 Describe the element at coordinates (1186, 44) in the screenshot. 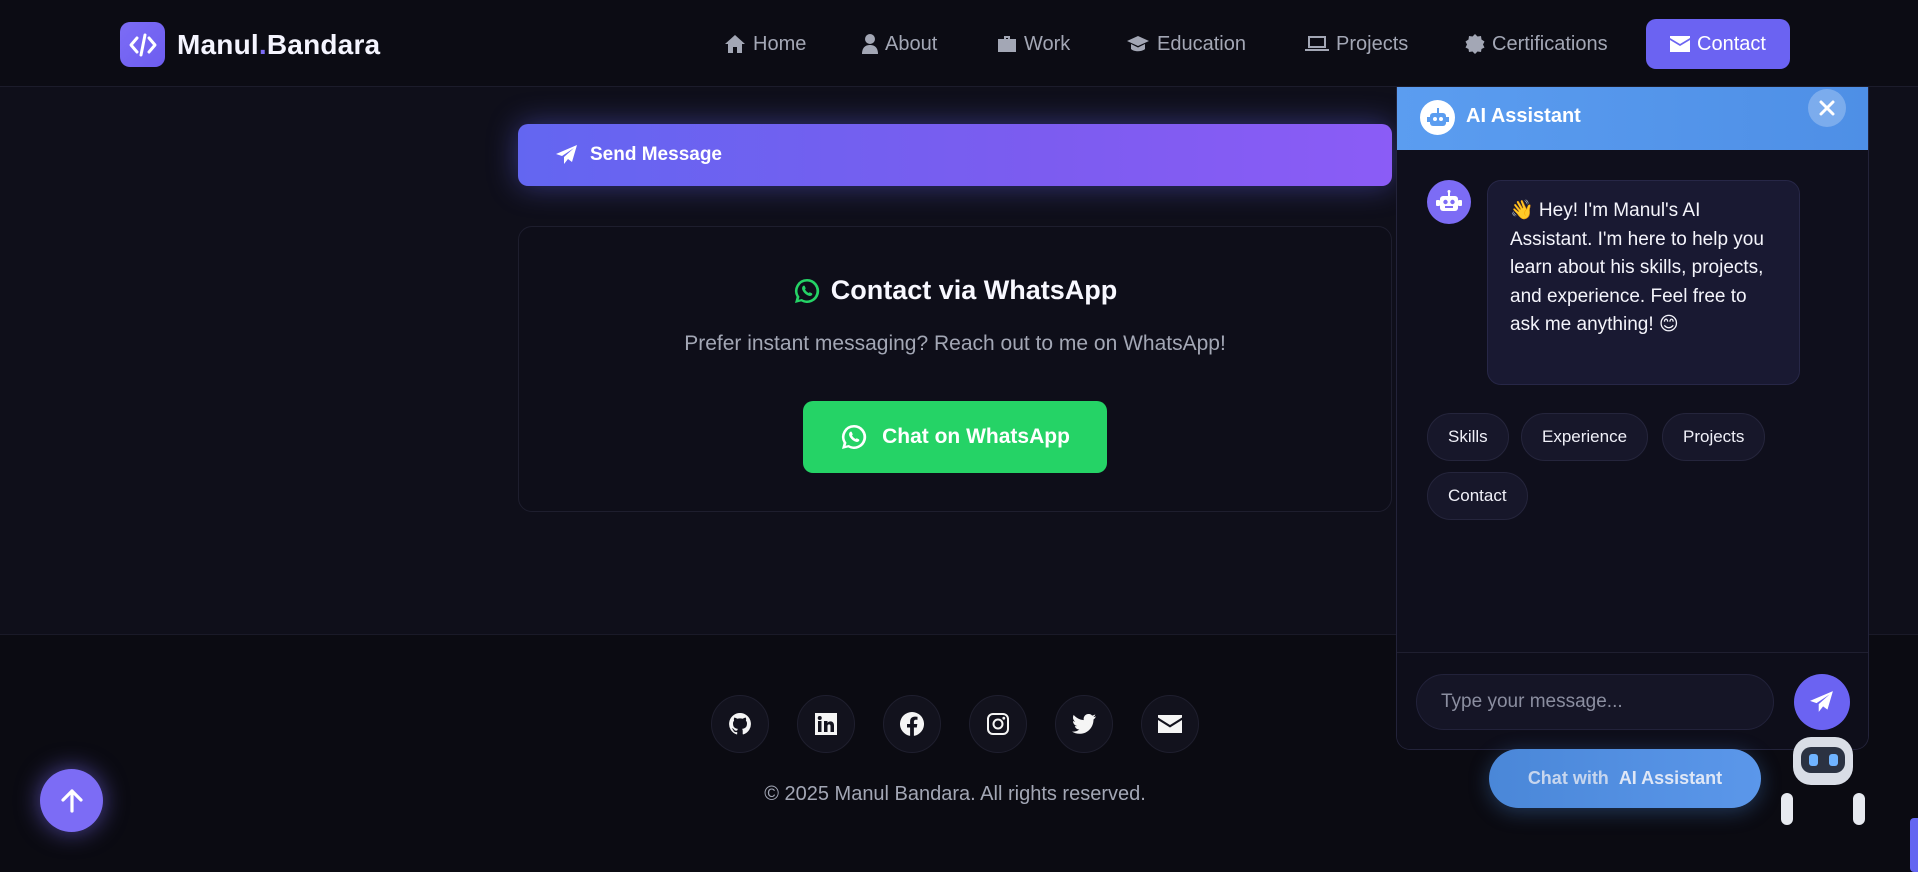

I see `nav-education: Education` at that location.